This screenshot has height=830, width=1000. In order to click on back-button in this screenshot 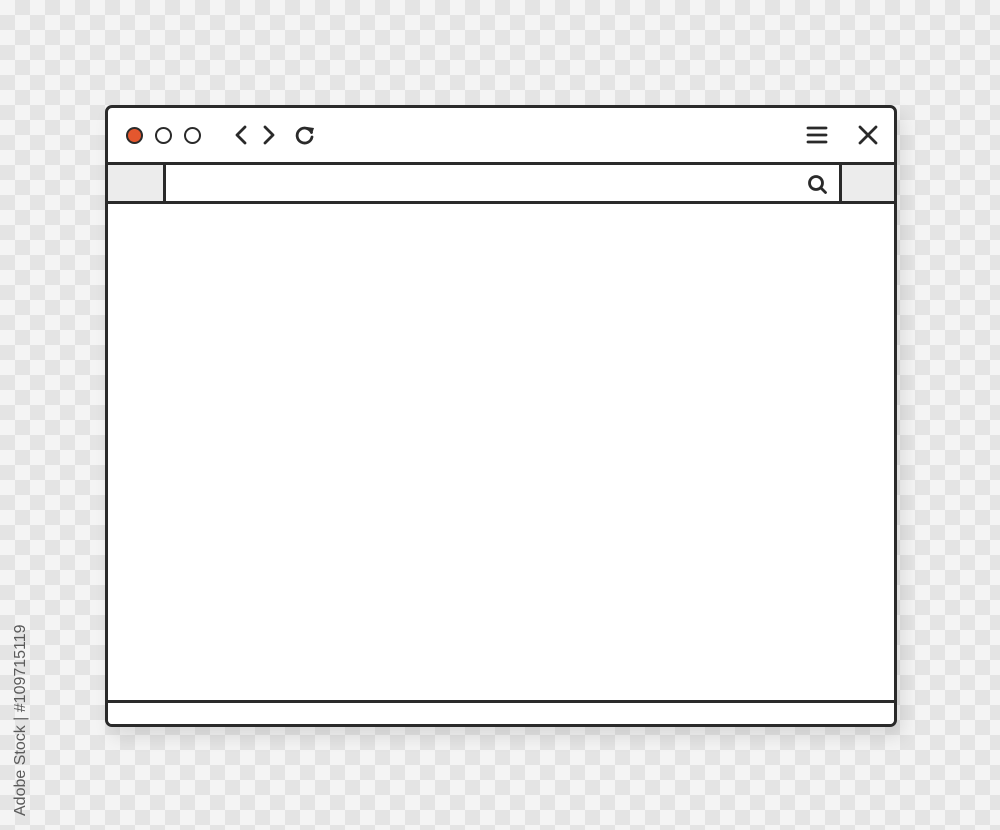, I will do `click(241, 135)`.